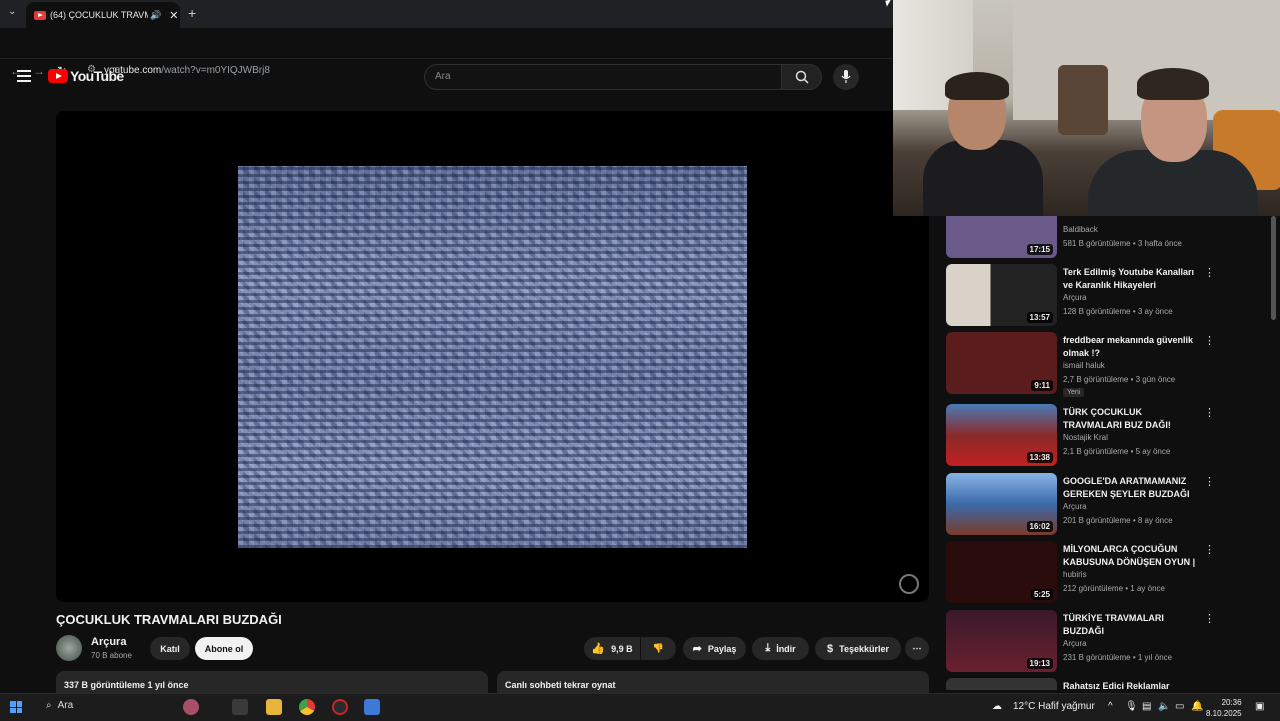 This screenshot has height=721, width=1280. What do you see at coordinates (108, 642) in the screenshot?
I see `channel-name: Arçura` at bounding box center [108, 642].